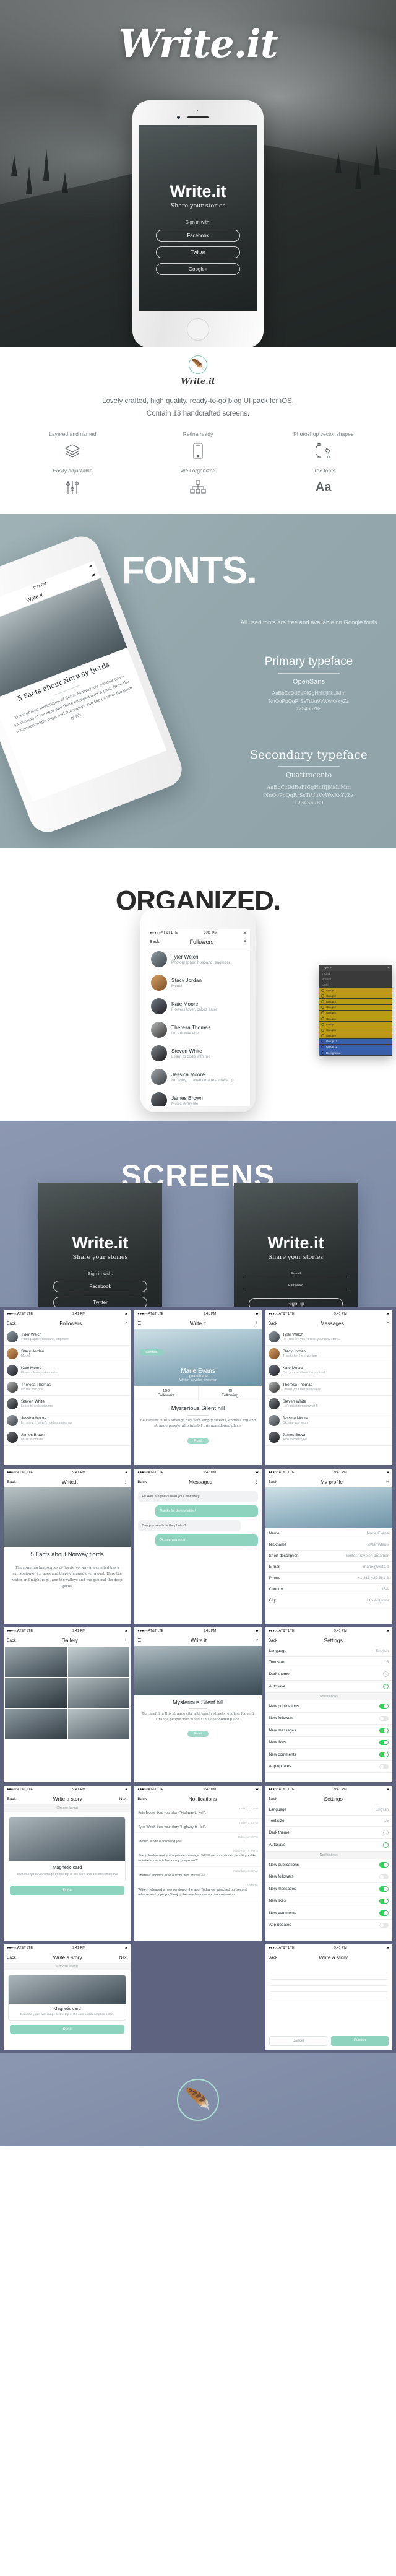 This screenshot has width=396, height=2576. Describe the element at coordinates (328, 1438) in the screenshot. I see `table-row: James Brown Nice to meet you` at that location.